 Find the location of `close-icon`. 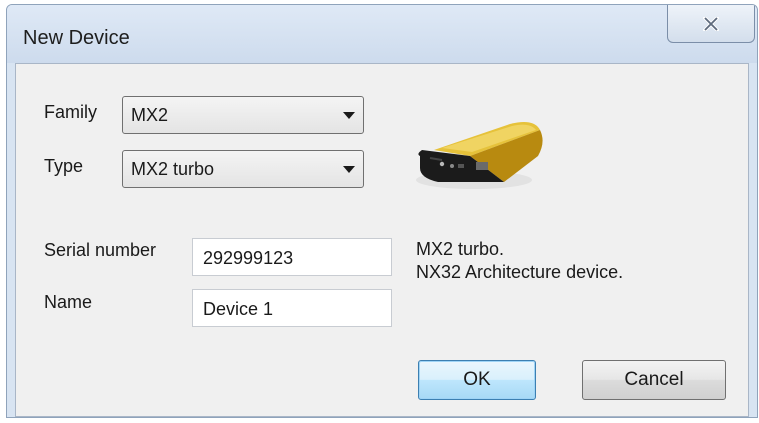

close-icon is located at coordinates (711, 23).